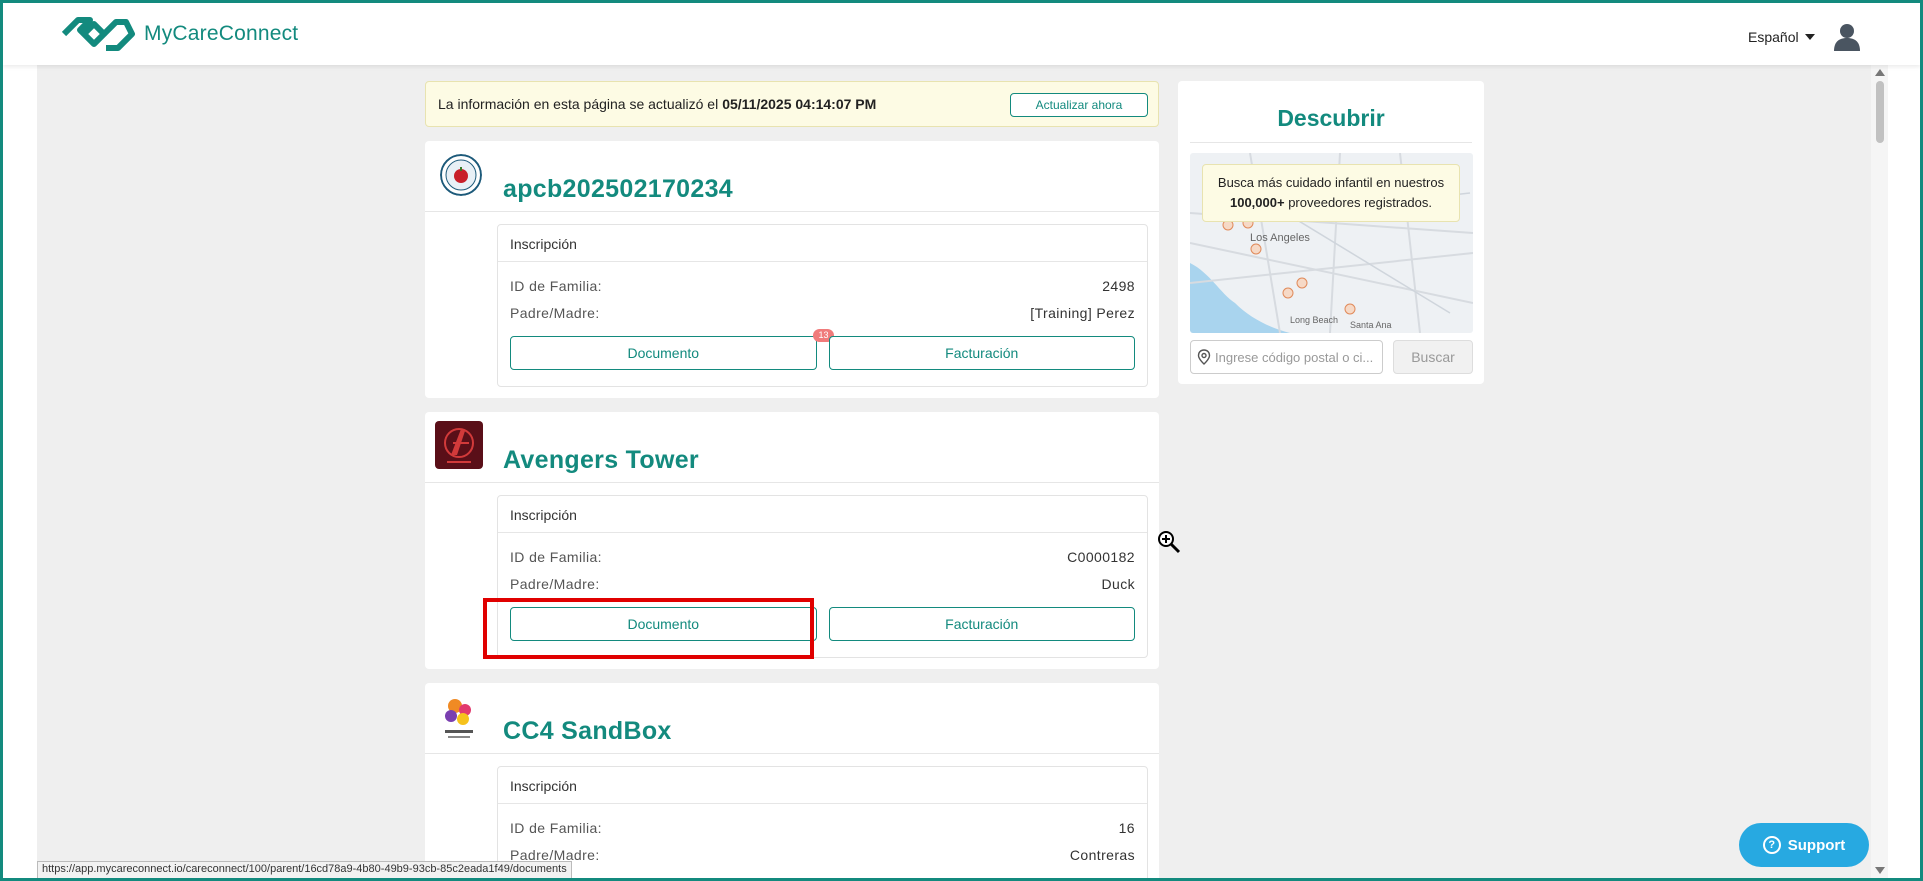 This screenshot has width=1923, height=881. What do you see at coordinates (459, 445) in the screenshot?
I see `provider-logo-avengers-icon` at bounding box center [459, 445].